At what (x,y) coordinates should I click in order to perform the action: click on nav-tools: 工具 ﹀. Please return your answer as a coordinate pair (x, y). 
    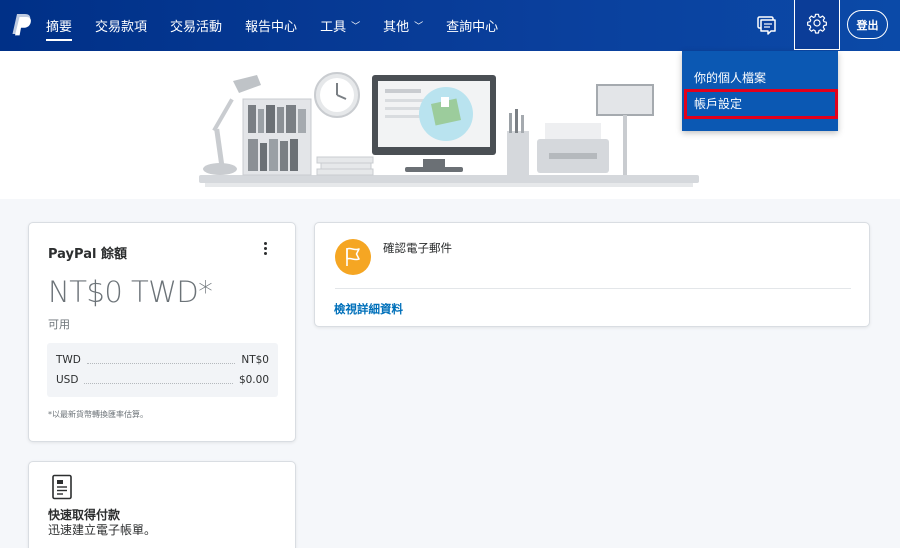
    Looking at the image, I should click on (340, 25).